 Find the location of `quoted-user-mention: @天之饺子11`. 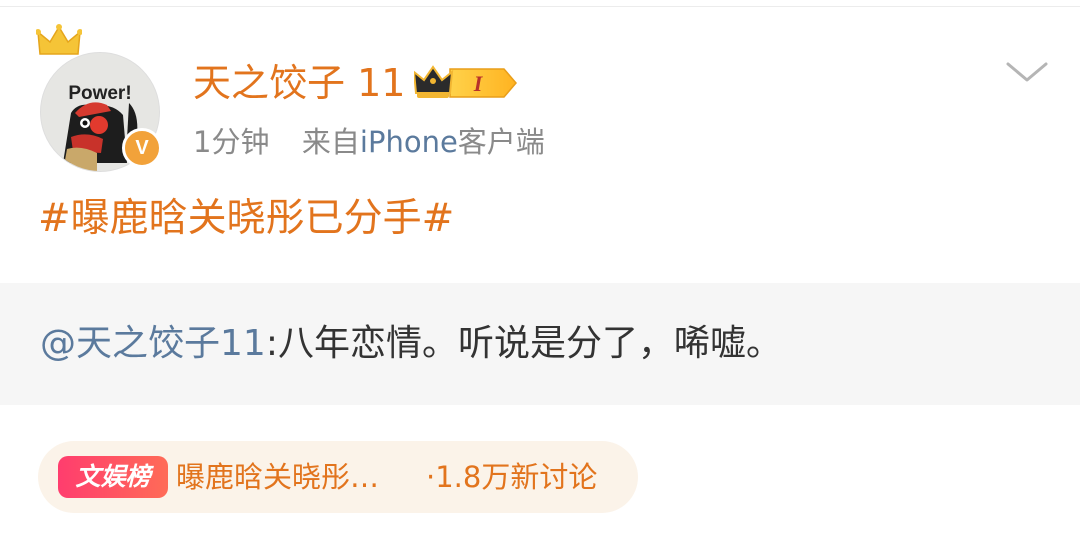

quoted-user-mention: @天之饺子11 is located at coordinates (153, 343).